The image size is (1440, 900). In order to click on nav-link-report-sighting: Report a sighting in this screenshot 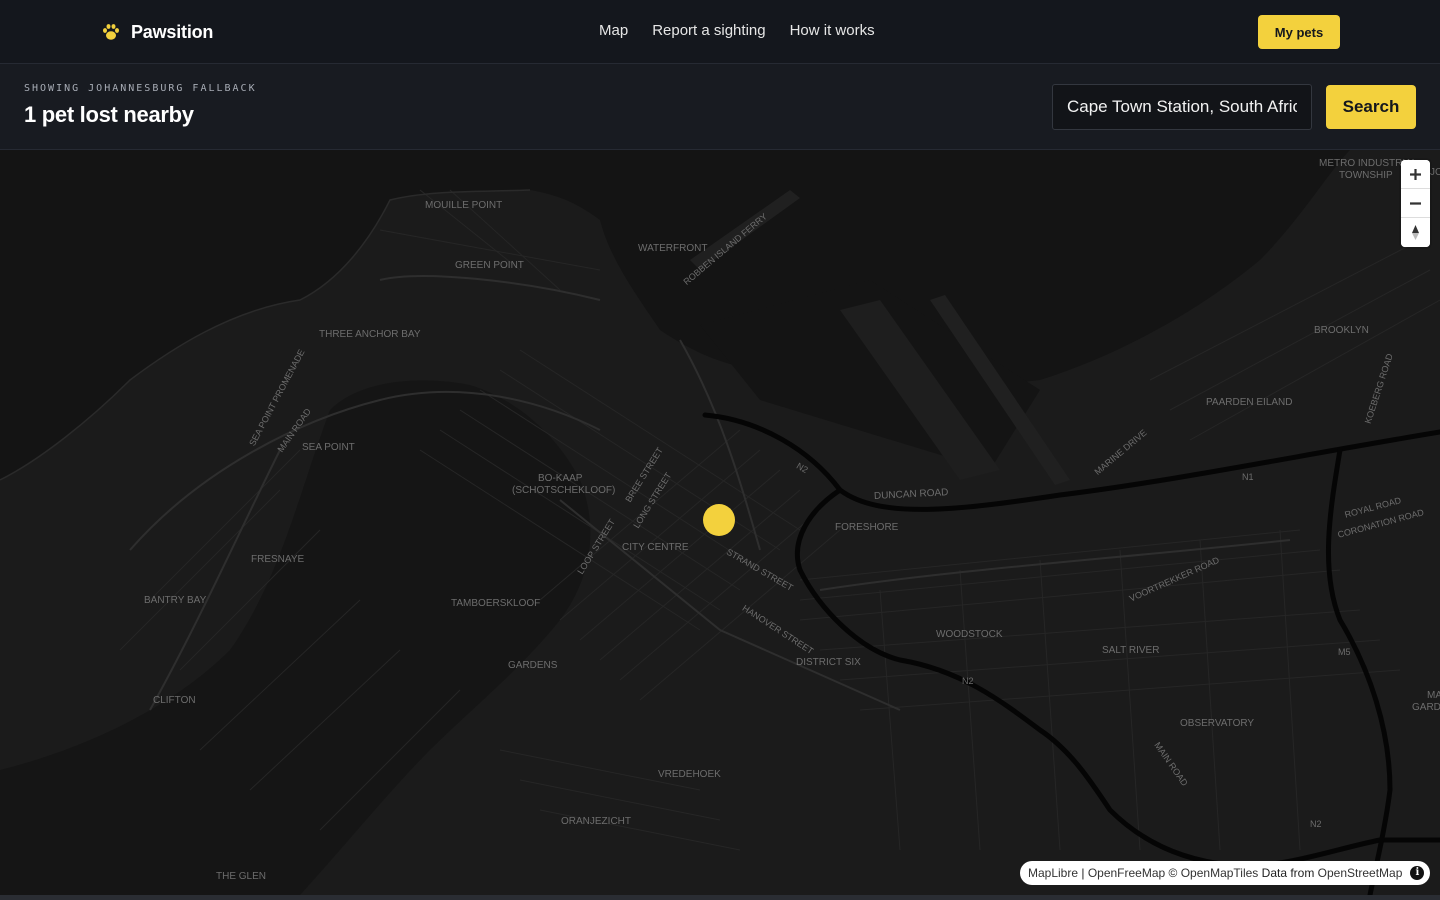, I will do `click(708, 30)`.